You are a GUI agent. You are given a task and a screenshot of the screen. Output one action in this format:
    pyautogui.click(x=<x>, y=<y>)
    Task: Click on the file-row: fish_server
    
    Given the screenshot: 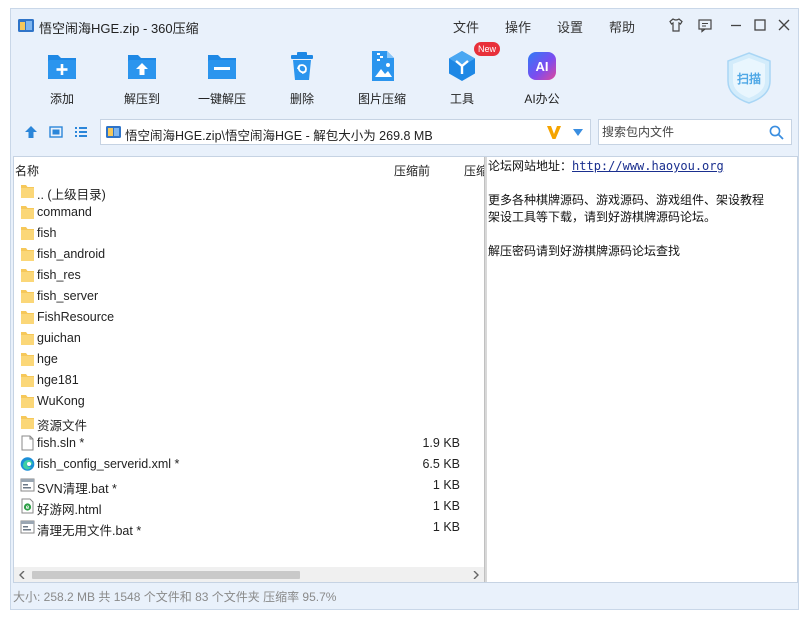 What is the action you would take?
    pyautogui.click(x=249, y=296)
    